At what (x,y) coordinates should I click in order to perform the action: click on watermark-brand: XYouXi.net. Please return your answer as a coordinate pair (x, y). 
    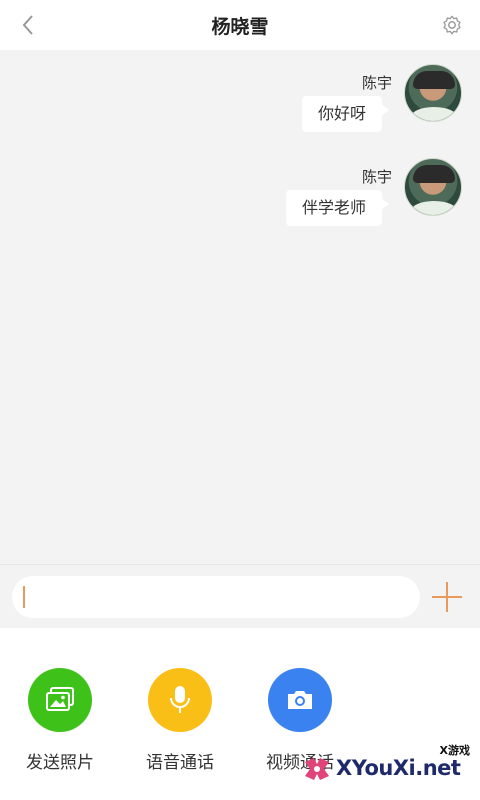
    Looking at the image, I should click on (398, 768).